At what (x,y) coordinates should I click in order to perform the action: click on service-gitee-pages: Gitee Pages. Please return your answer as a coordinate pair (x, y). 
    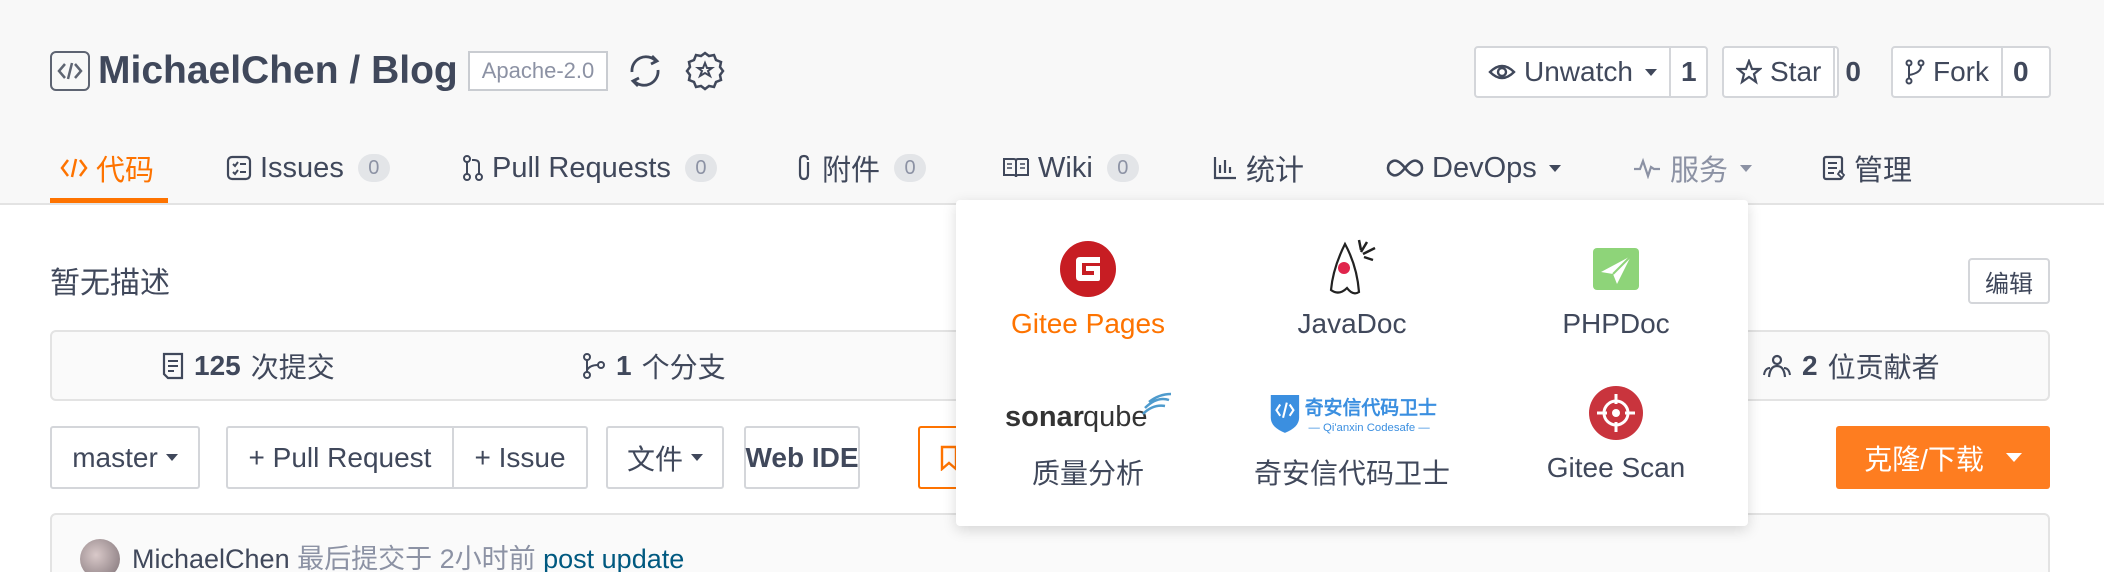
    Looking at the image, I should click on (1088, 275).